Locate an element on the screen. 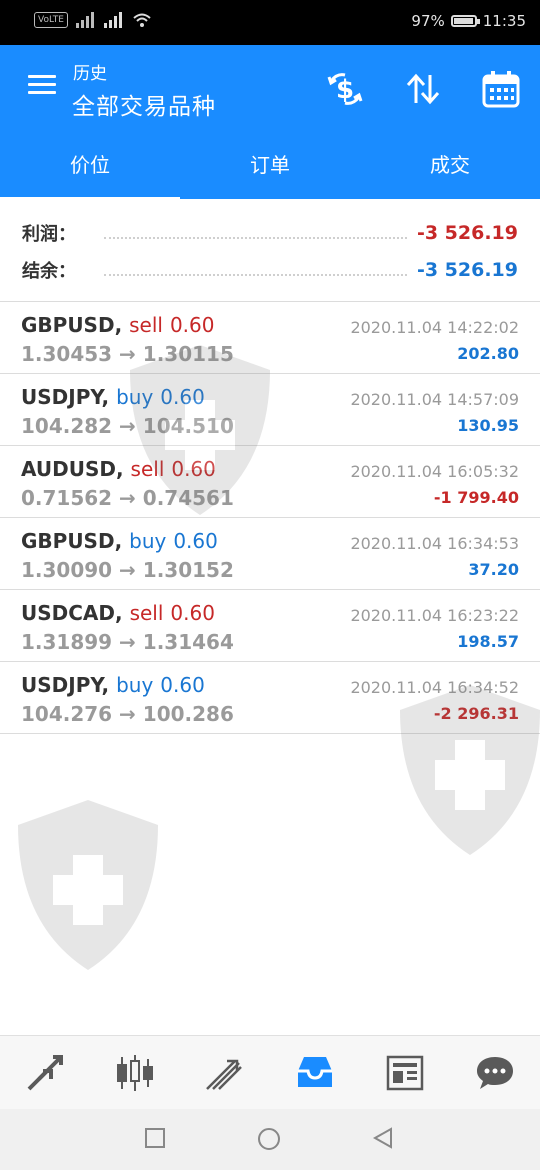 Image resolution: width=540 pixels, height=1170 pixels. deal-time: 2020.11.04 16:05:32 is located at coordinates (434, 471).